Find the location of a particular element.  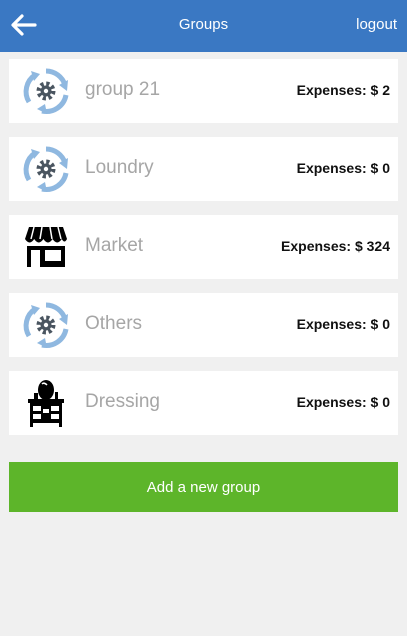

top-bar: Groups logout is located at coordinates (203, 26).